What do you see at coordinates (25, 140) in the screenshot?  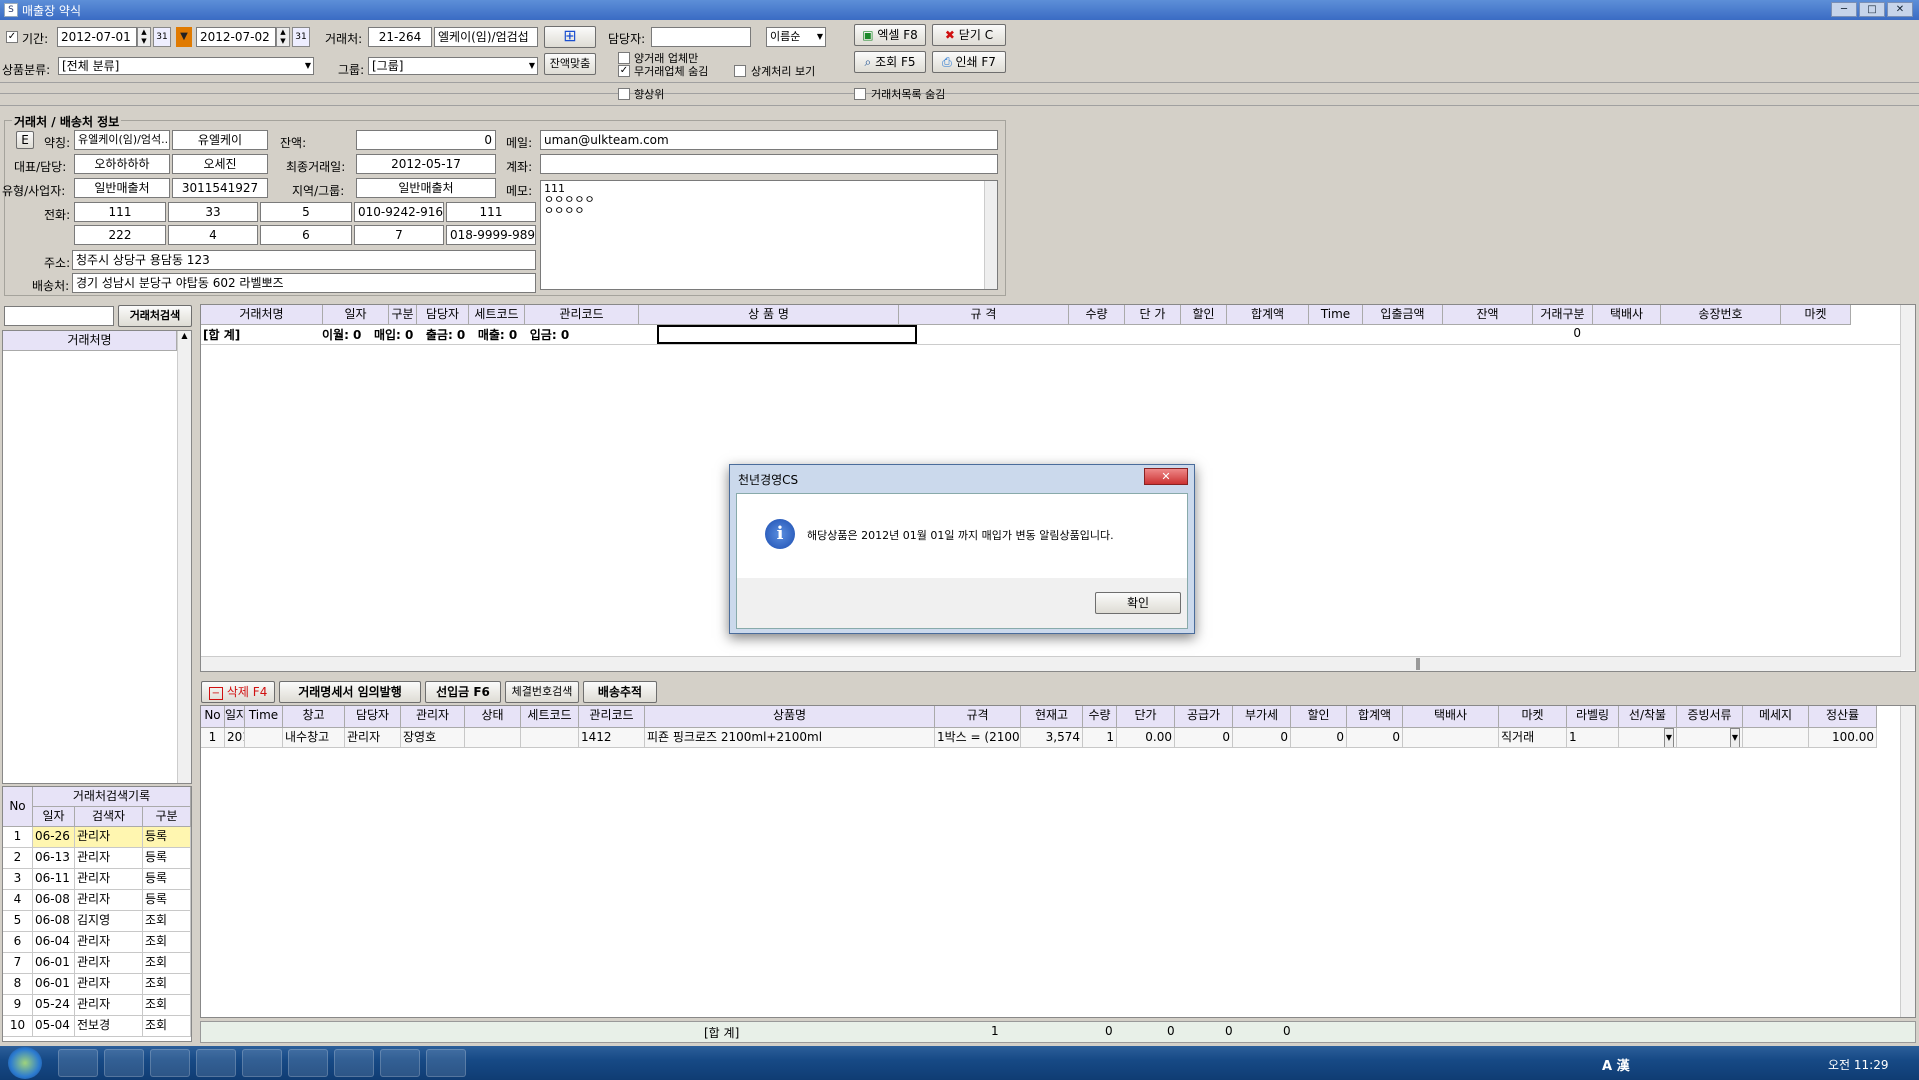 I see `edit-e-button: E` at bounding box center [25, 140].